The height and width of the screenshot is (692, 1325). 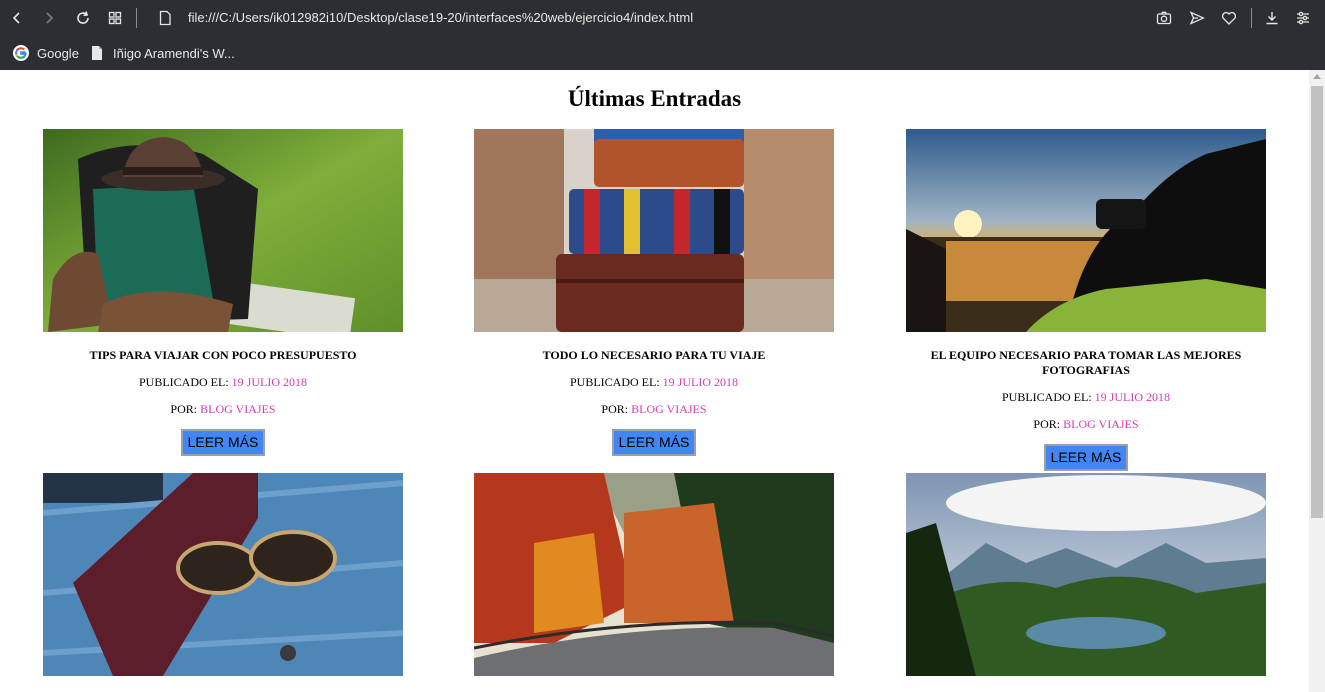 I want to click on snapshot-button, so click(x=1164, y=18).